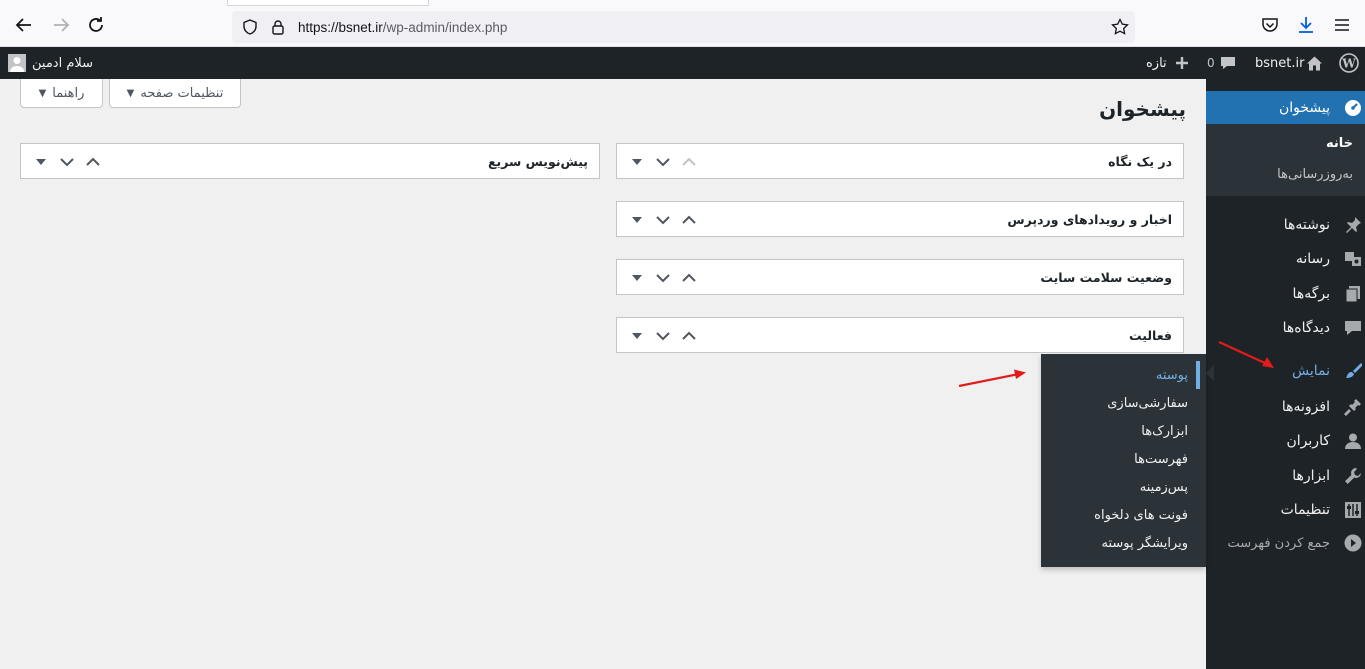 The height and width of the screenshot is (669, 1365). I want to click on reload-icon, so click(96, 25).